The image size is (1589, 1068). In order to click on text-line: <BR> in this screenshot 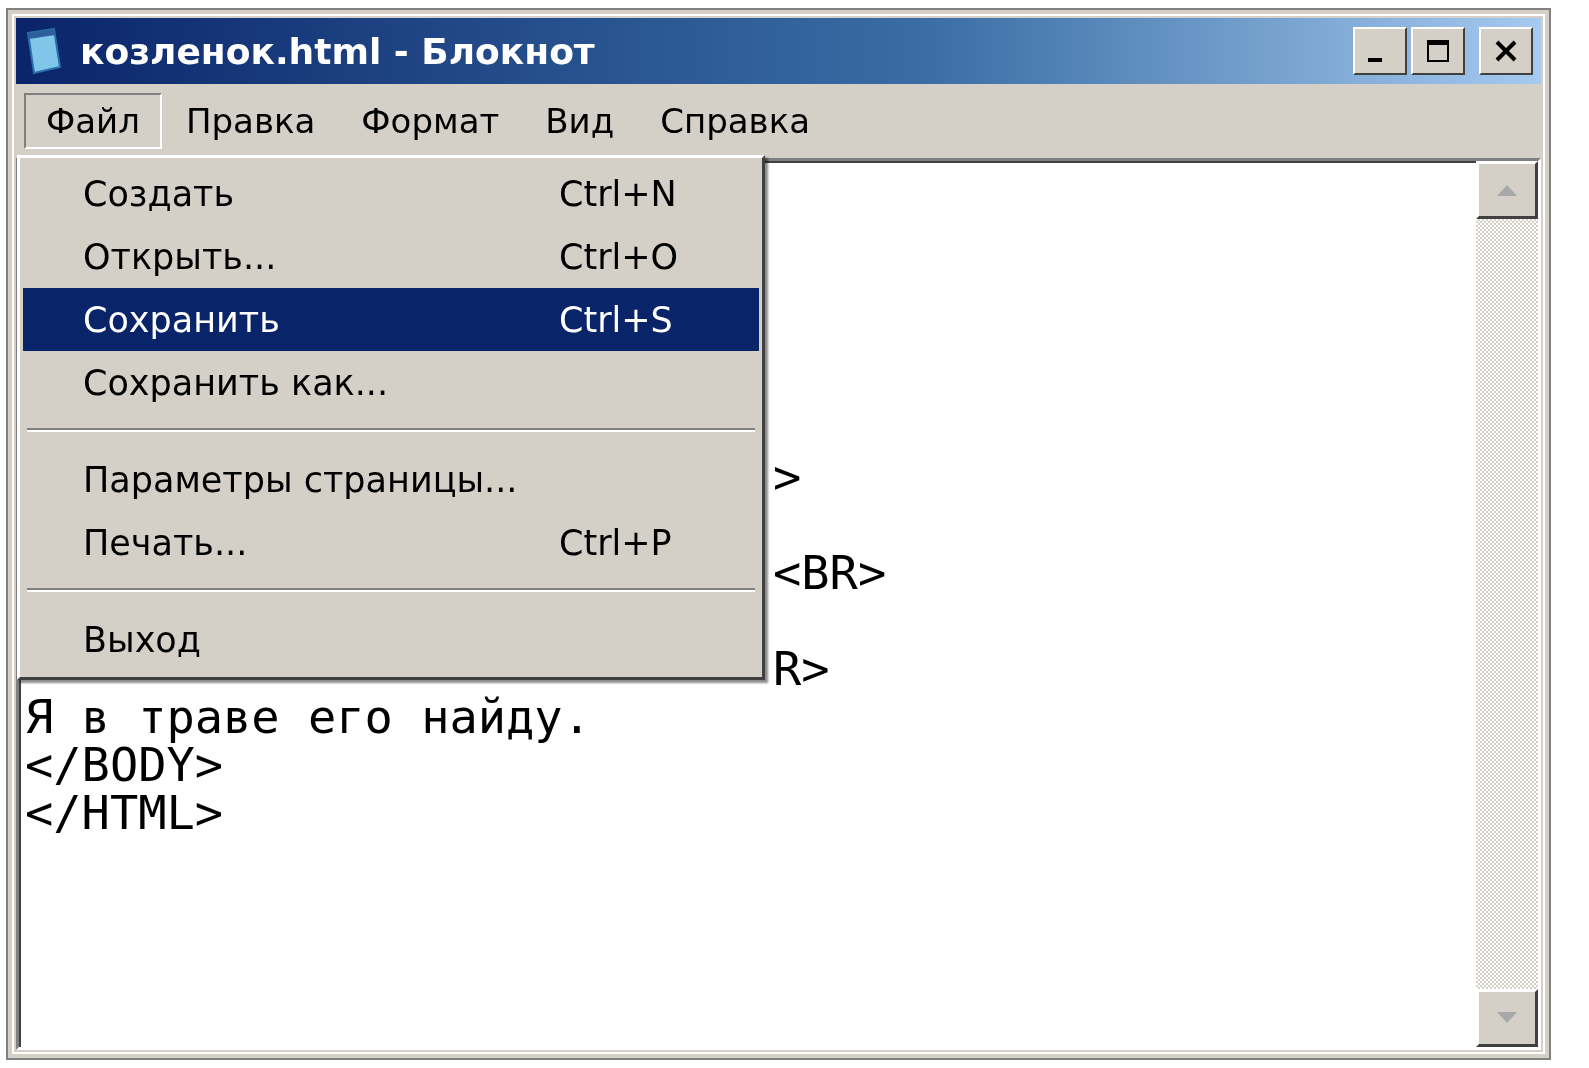, I will do `click(830, 572)`.